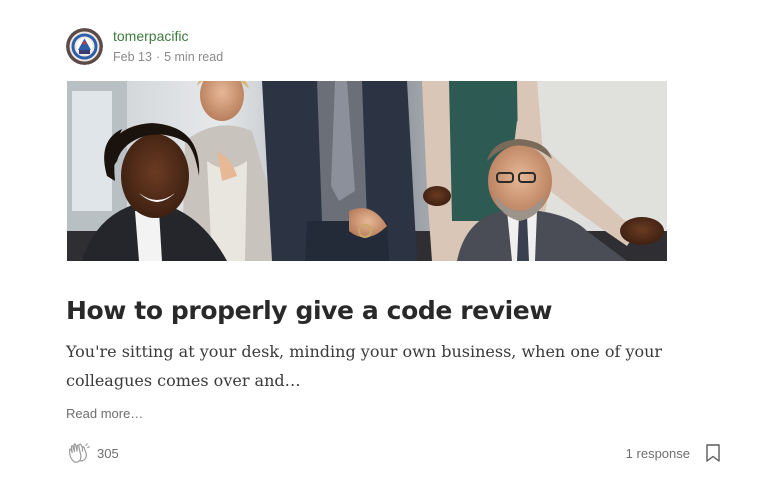 The image size is (758, 492). Describe the element at coordinates (79, 453) in the screenshot. I see `clap-hands-icon` at that location.